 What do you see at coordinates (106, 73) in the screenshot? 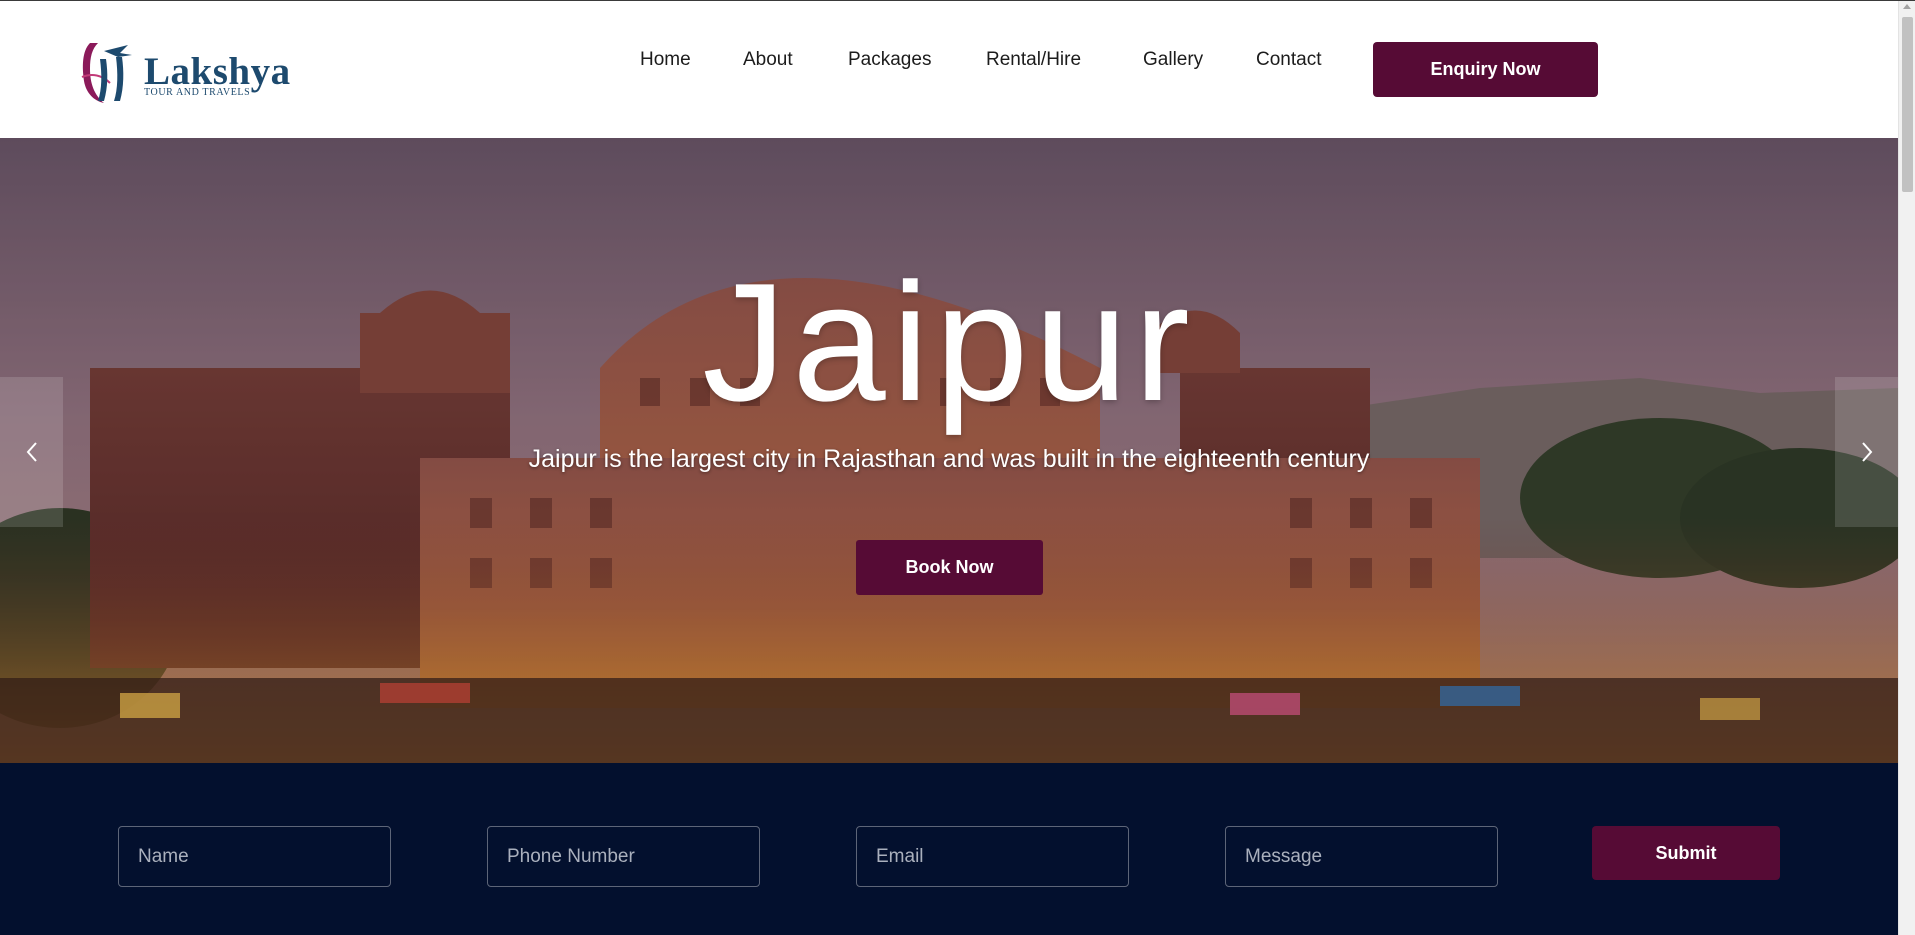
I see `logo-mark-icon` at bounding box center [106, 73].